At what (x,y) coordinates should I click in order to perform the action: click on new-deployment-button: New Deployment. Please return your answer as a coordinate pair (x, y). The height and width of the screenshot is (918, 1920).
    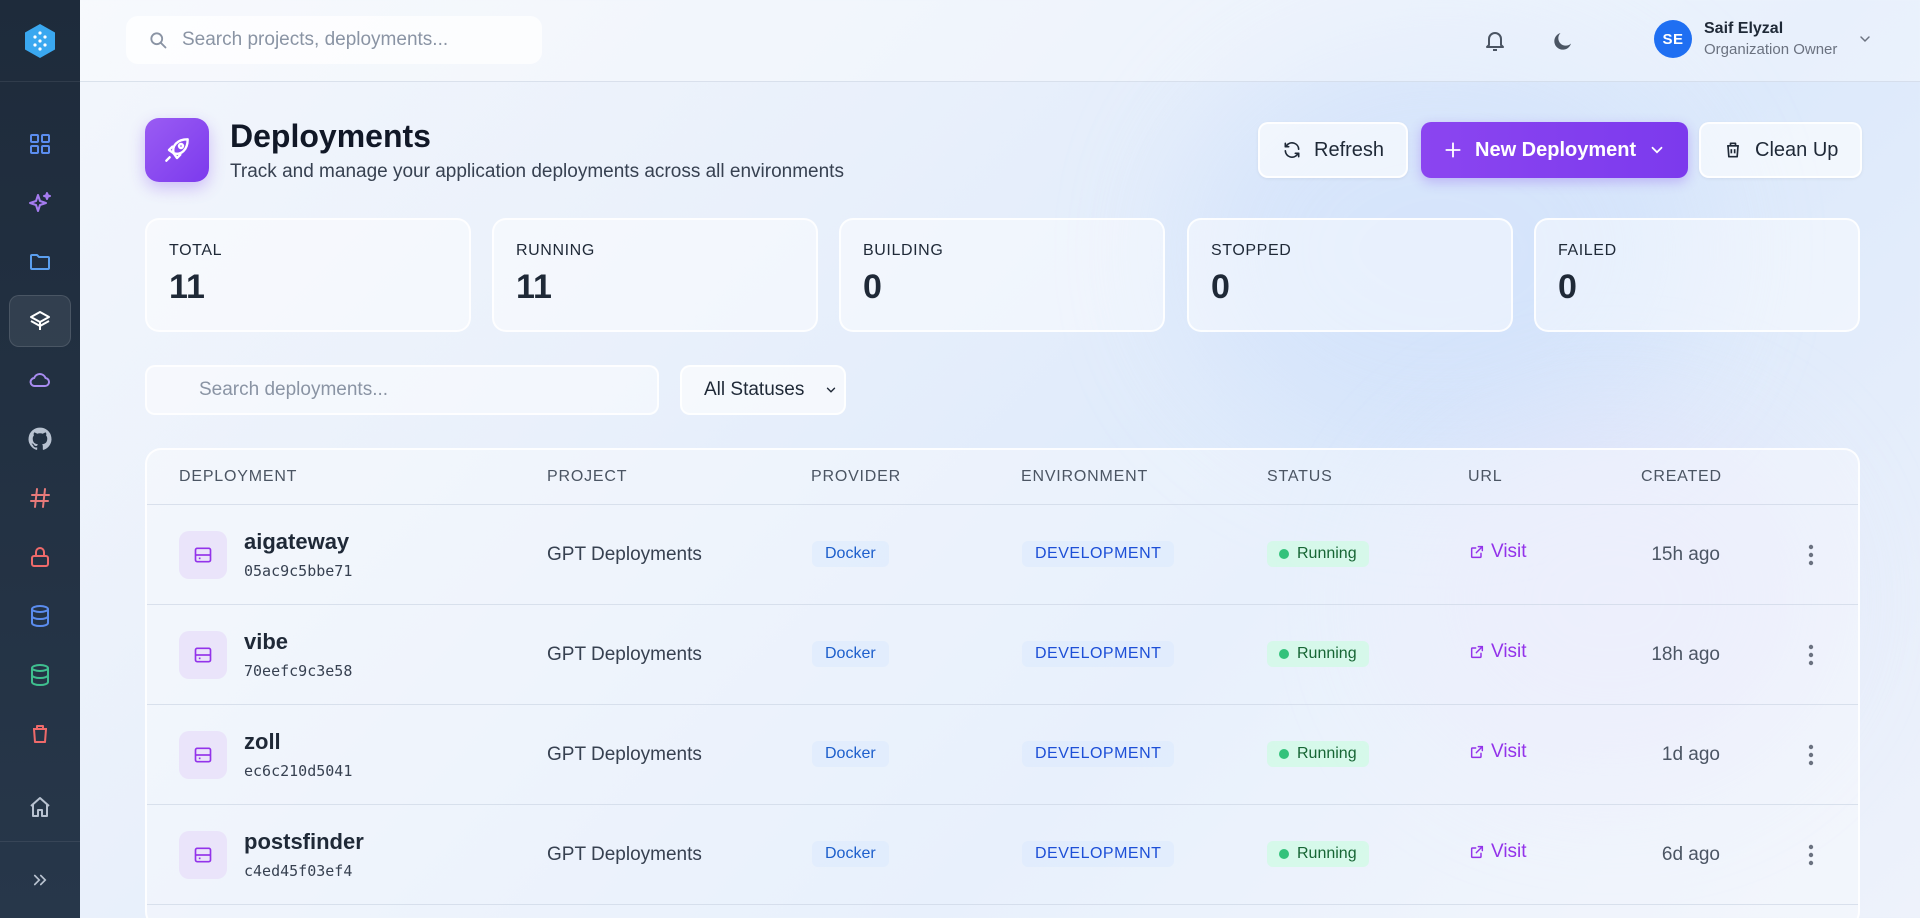
    Looking at the image, I should click on (1555, 150).